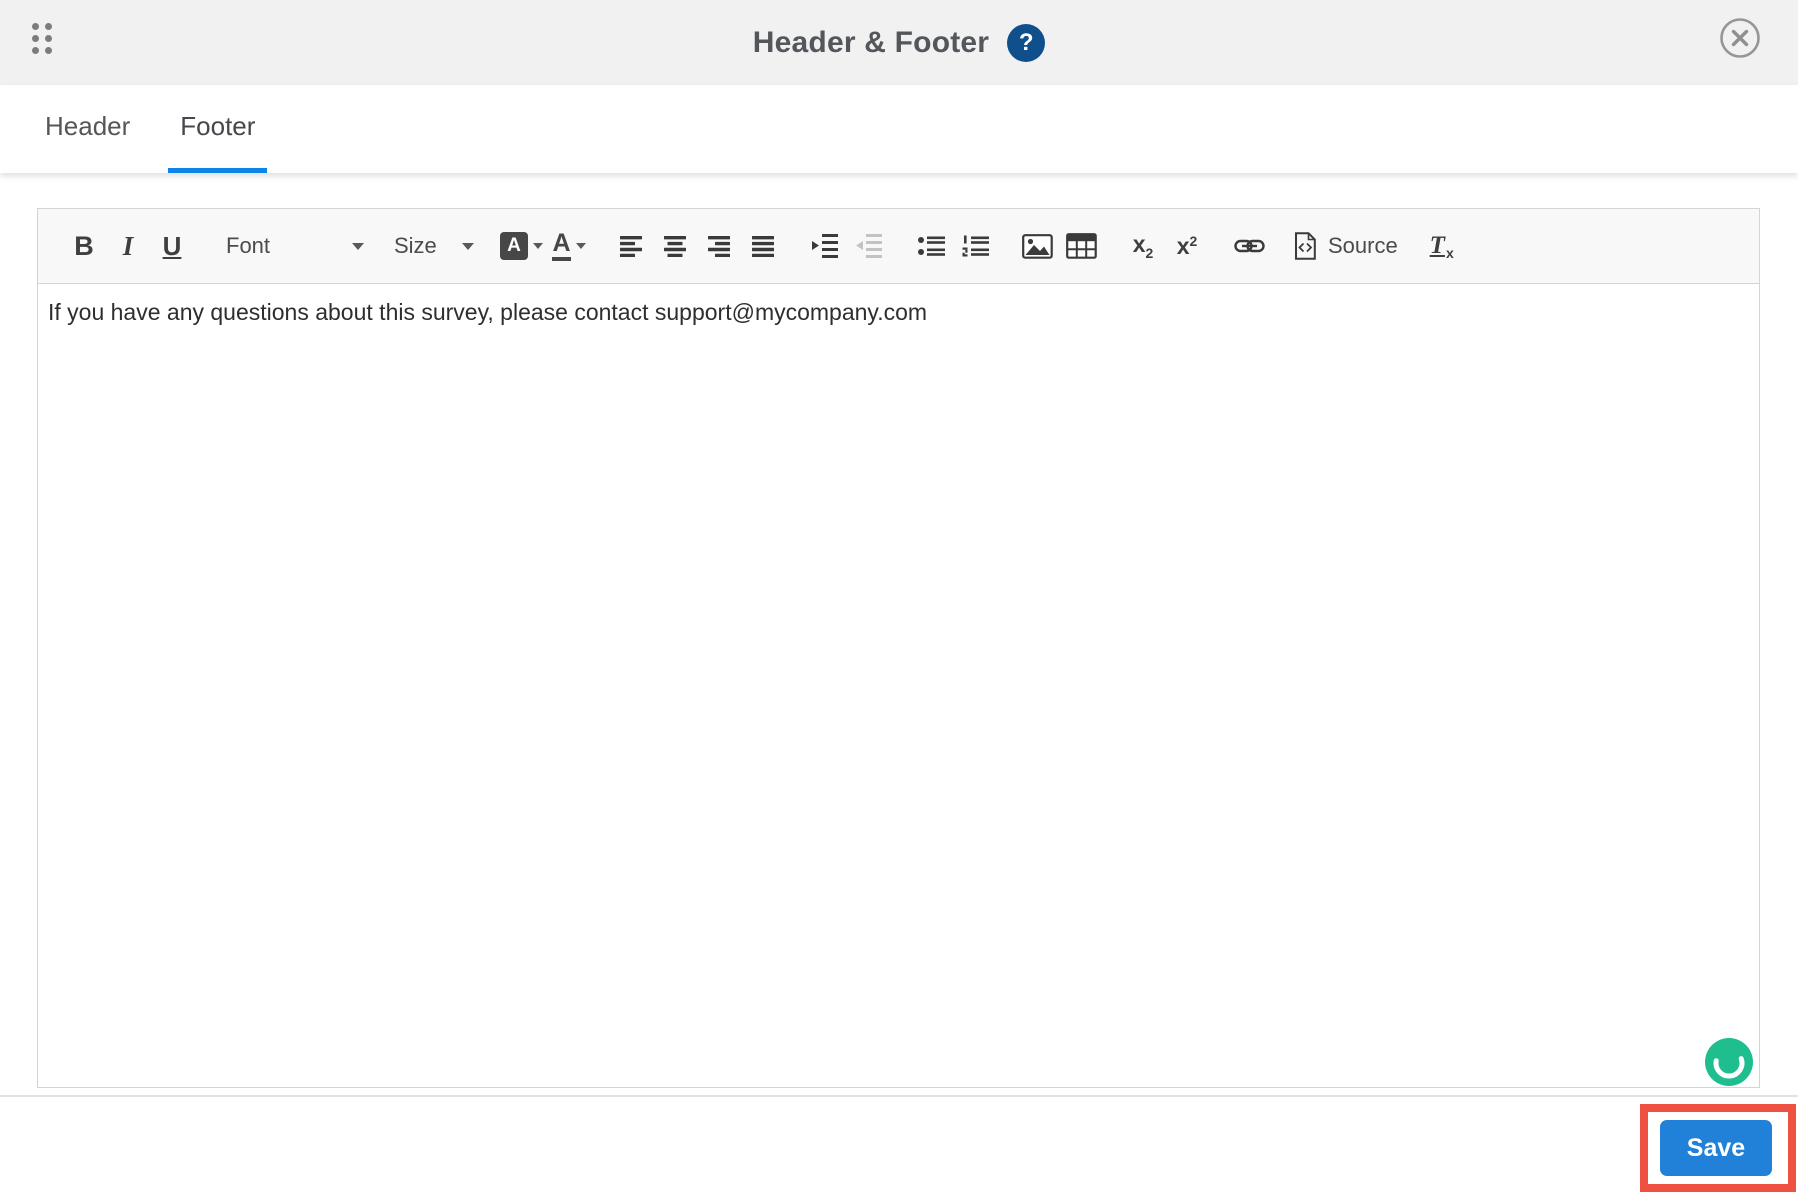  I want to click on increase-indent-button, so click(825, 246).